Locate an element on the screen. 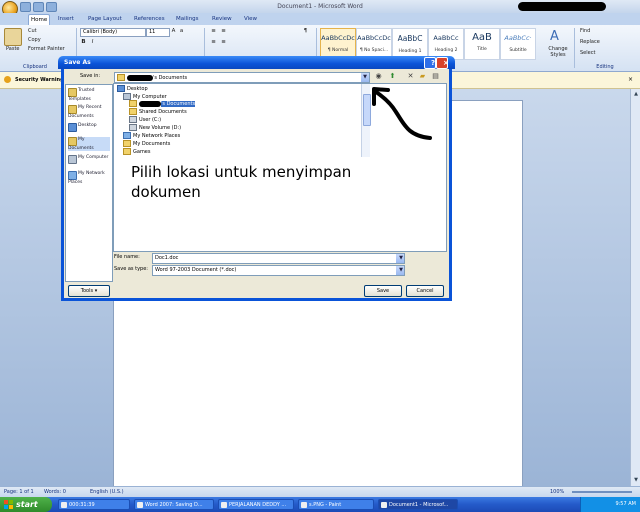 The height and width of the screenshot is (512, 640). cut-button: Cut is located at coordinates (32, 31).